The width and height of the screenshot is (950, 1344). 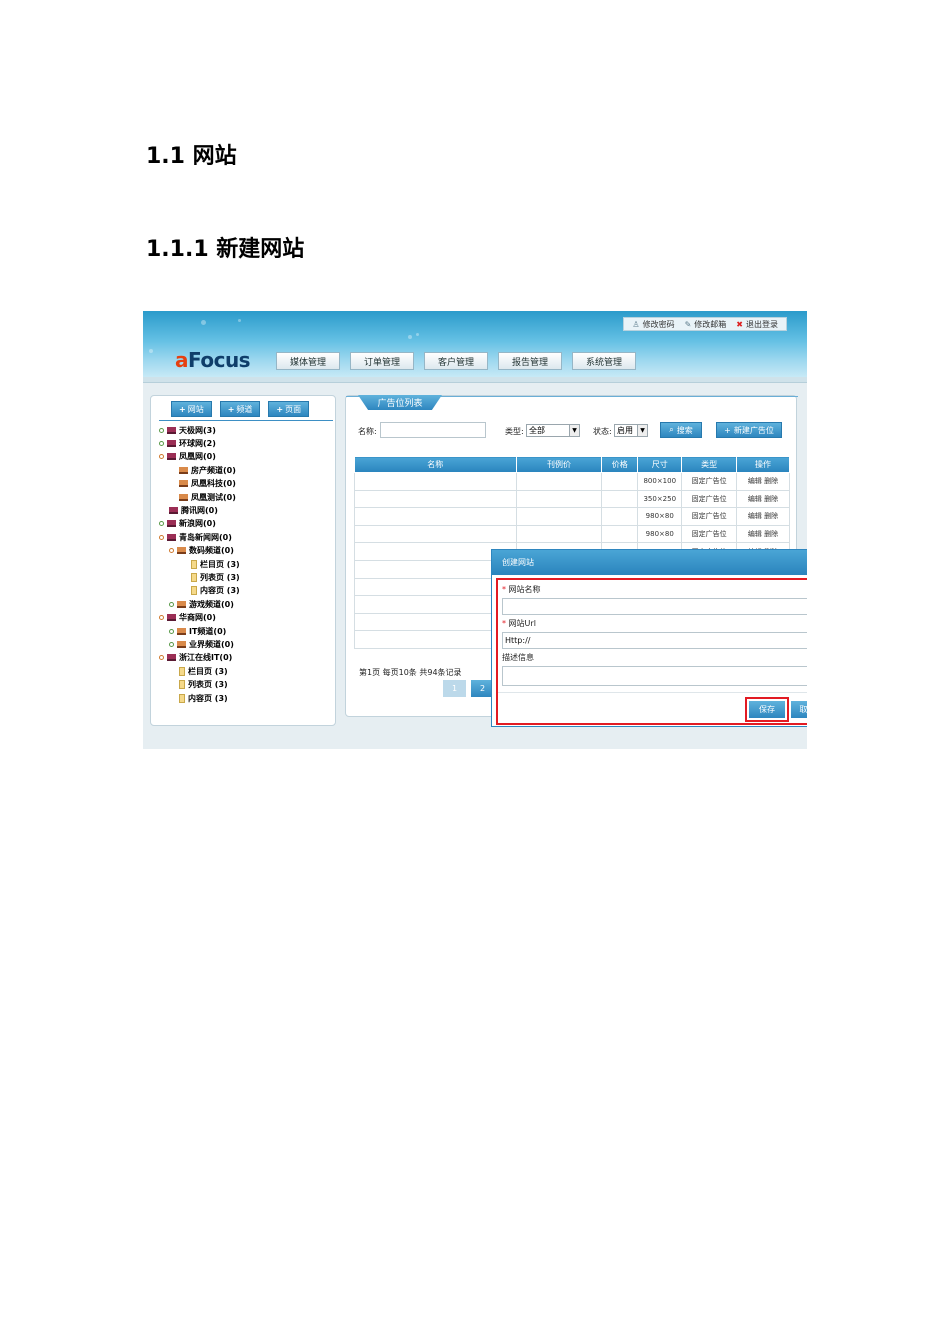 I want to click on tree-item: 华商网(0), so click(x=187, y=618).